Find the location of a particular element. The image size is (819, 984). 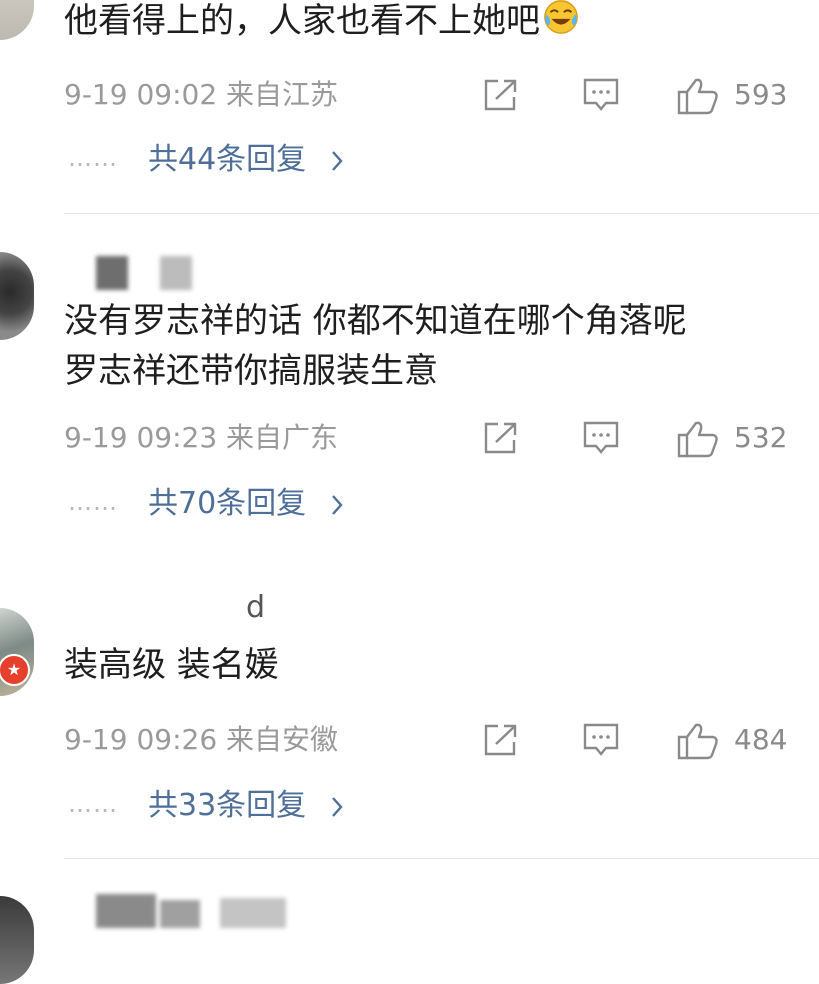

reply-count-label: 共70条回复 is located at coordinates (227, 503).